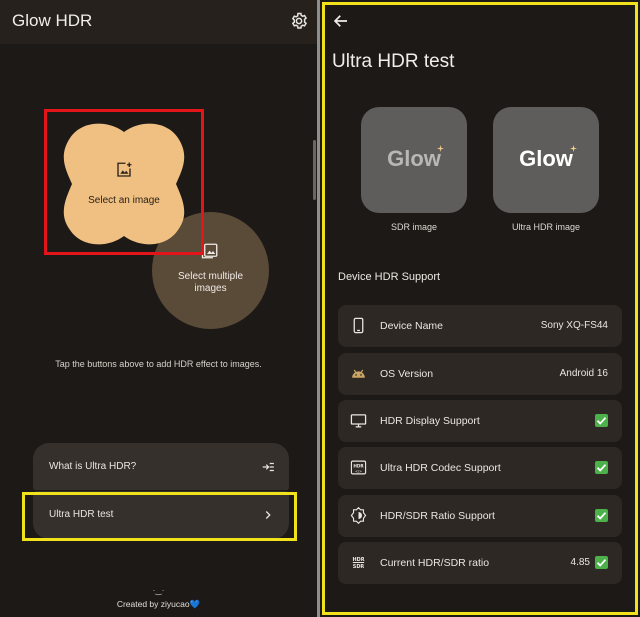 This screenshot has width=640, height=617. I want to click on highlight-red-frame, so click(124, 182).